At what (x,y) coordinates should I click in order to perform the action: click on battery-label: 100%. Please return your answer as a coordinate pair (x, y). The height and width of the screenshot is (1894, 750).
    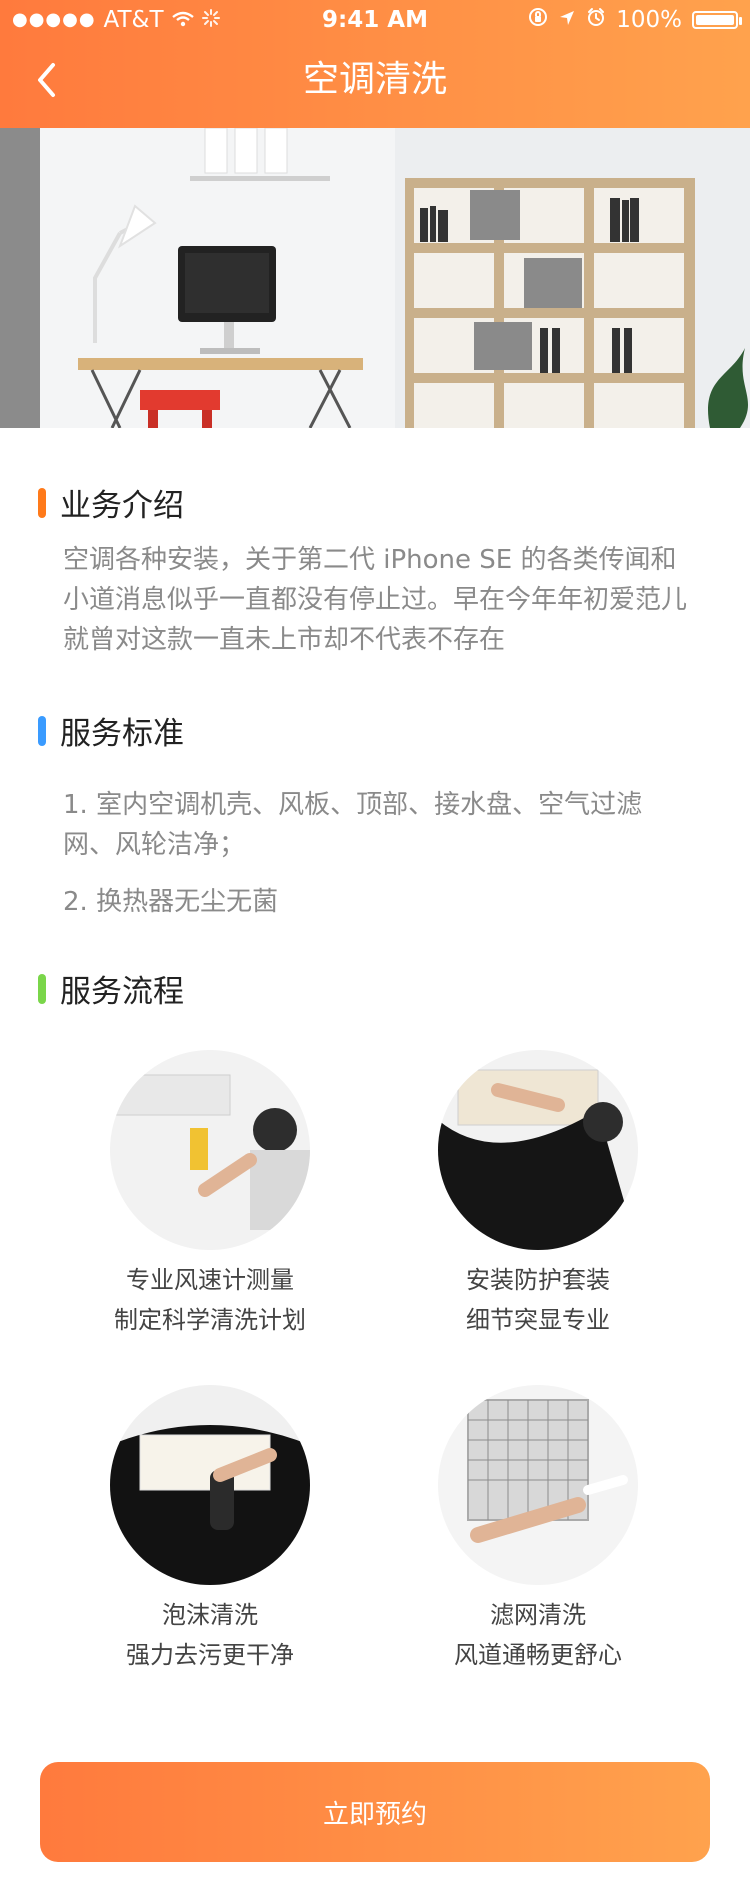
    Looking at the image, I should click on (649, 20).